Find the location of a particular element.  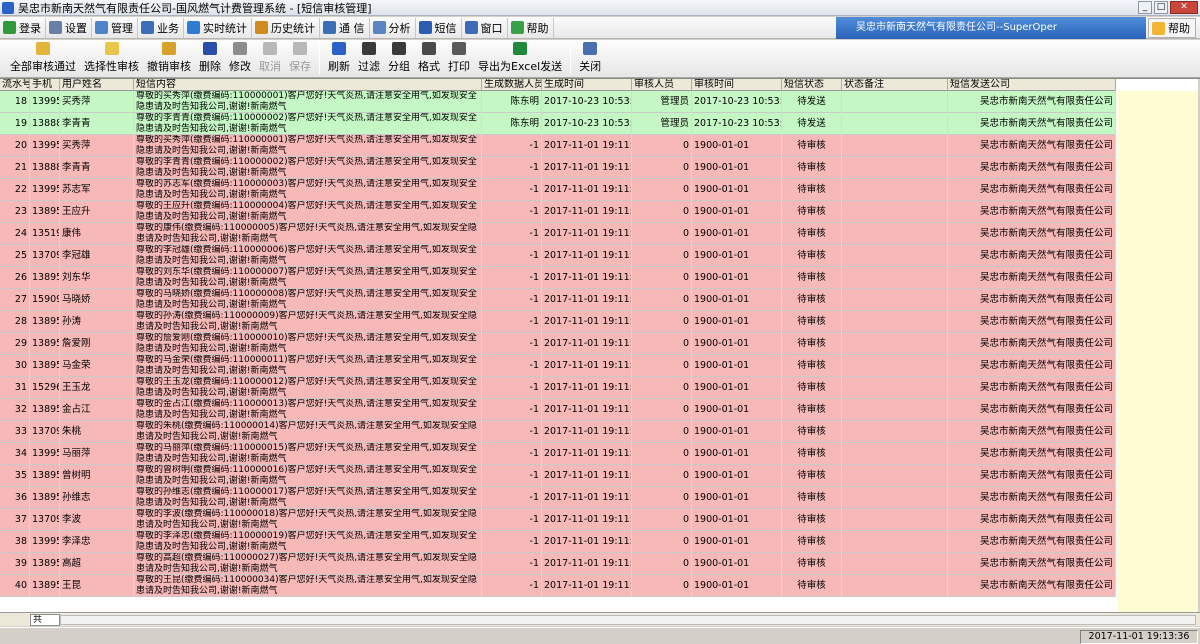

column-header-content: 短信内容 is located at coordinates (308, 85).